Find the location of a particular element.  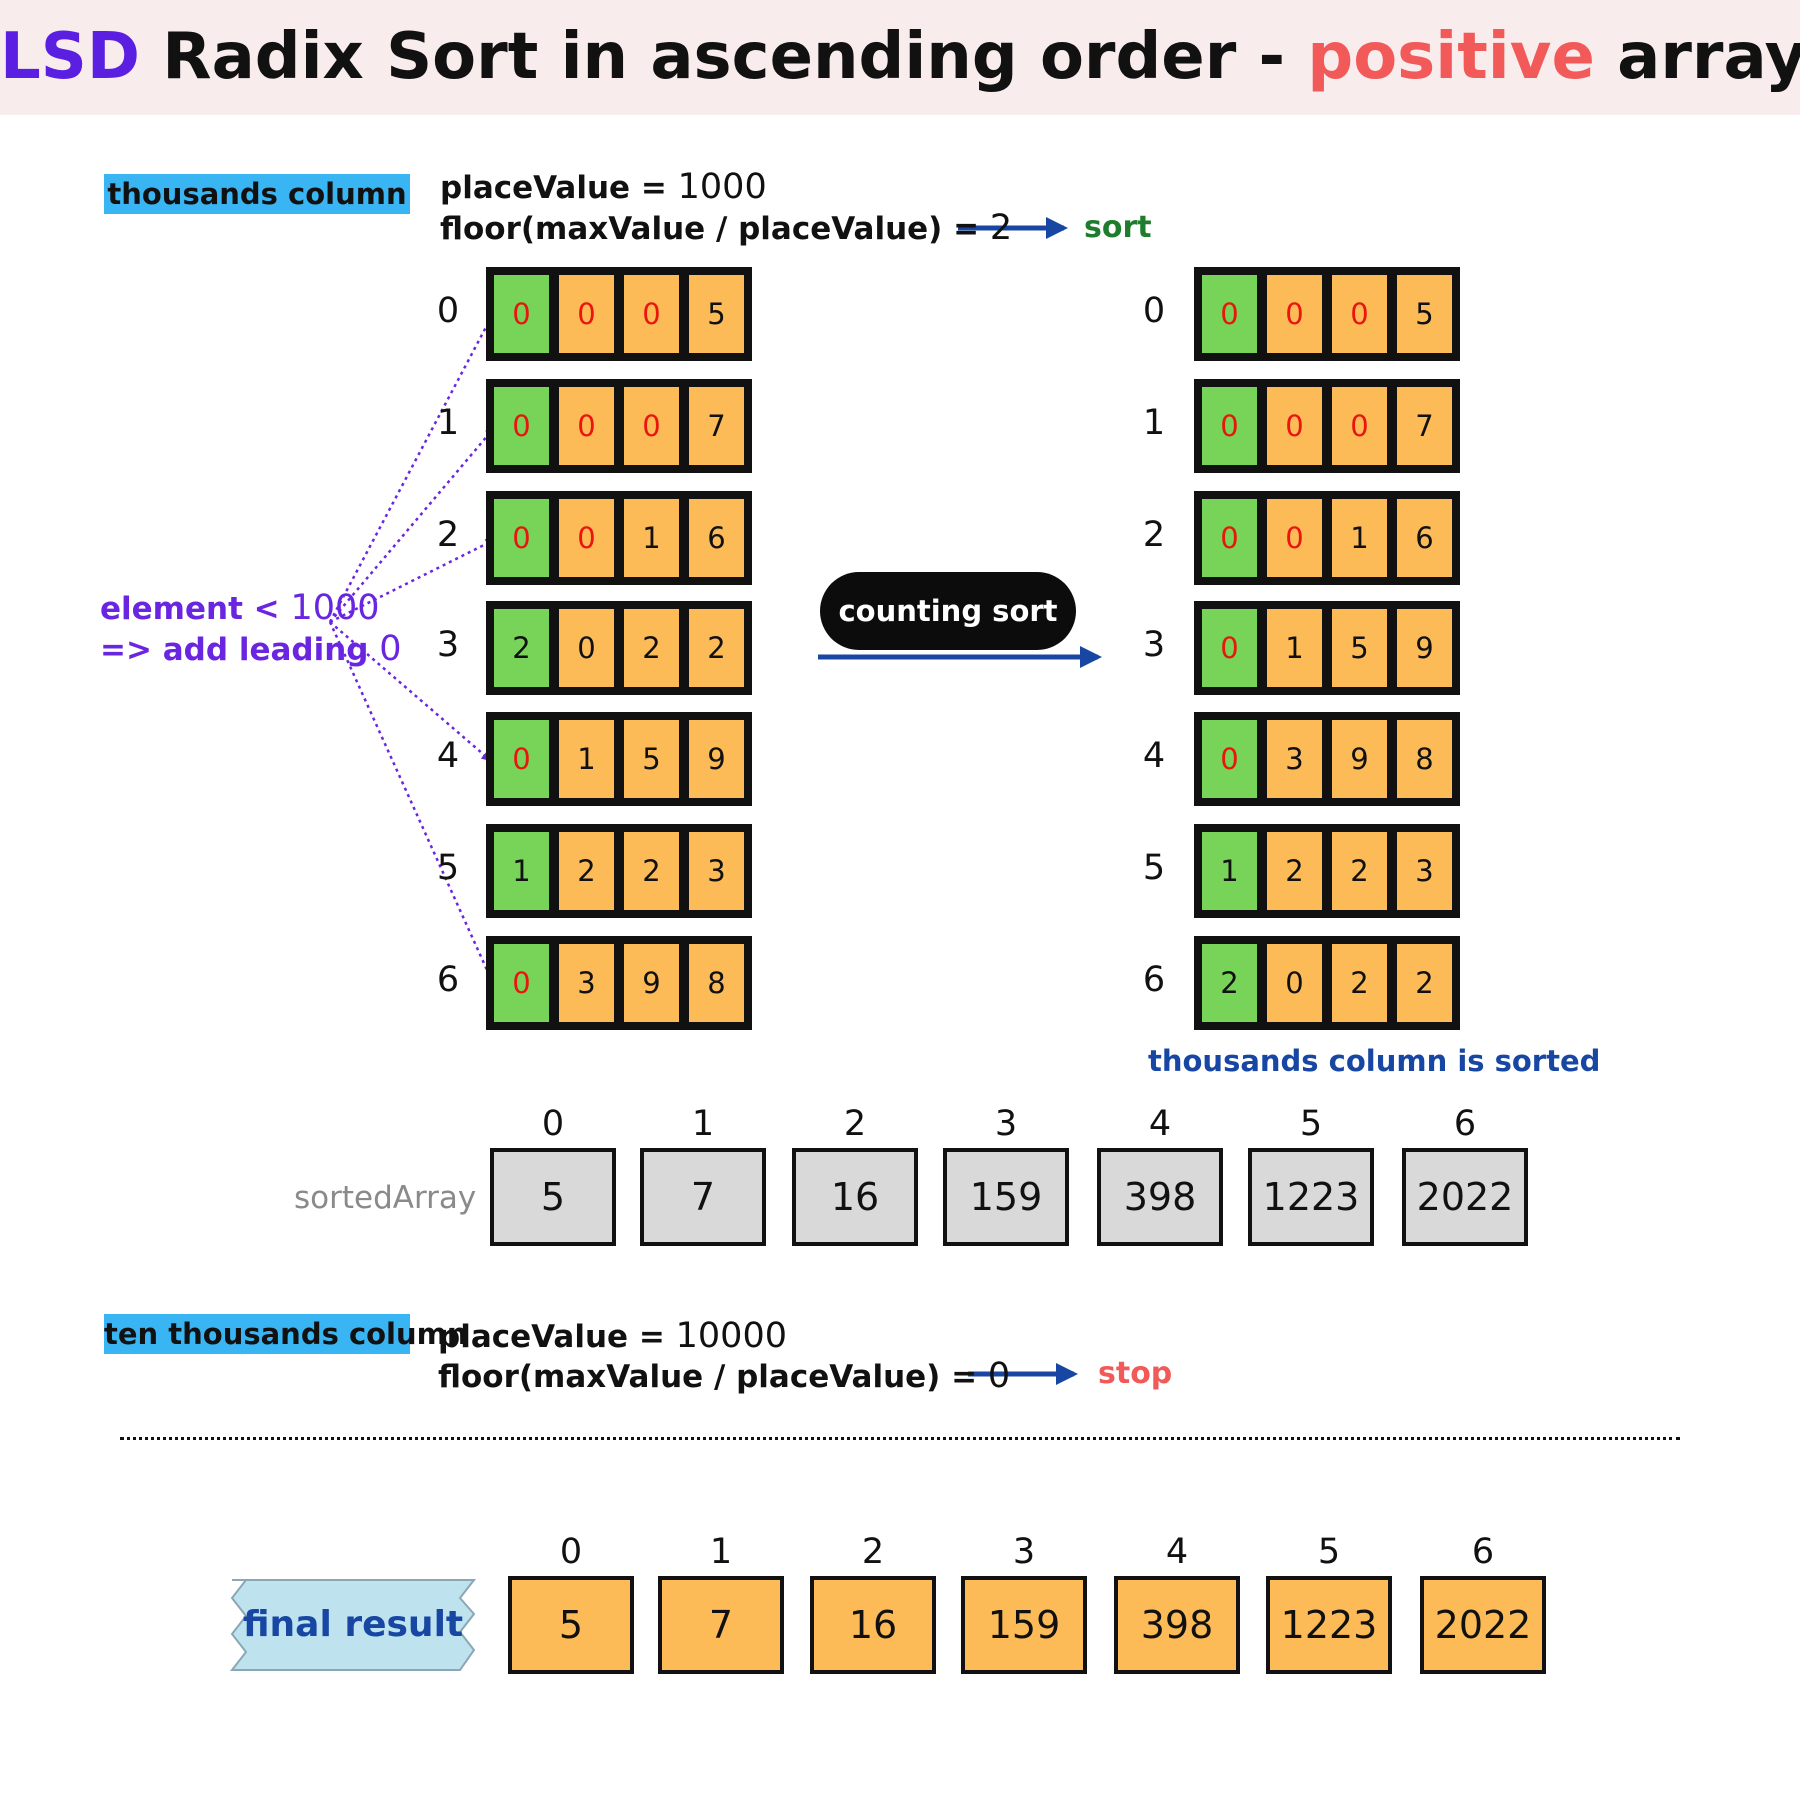

sorted-note: thousands column is sorted is located at coordinates (1374, 1061).